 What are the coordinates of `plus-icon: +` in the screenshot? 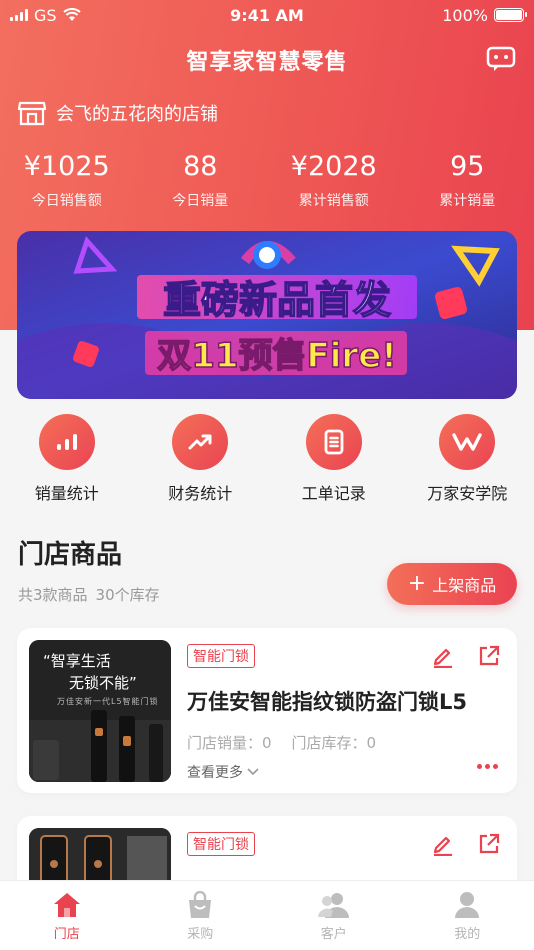 It's located at (417, 583).